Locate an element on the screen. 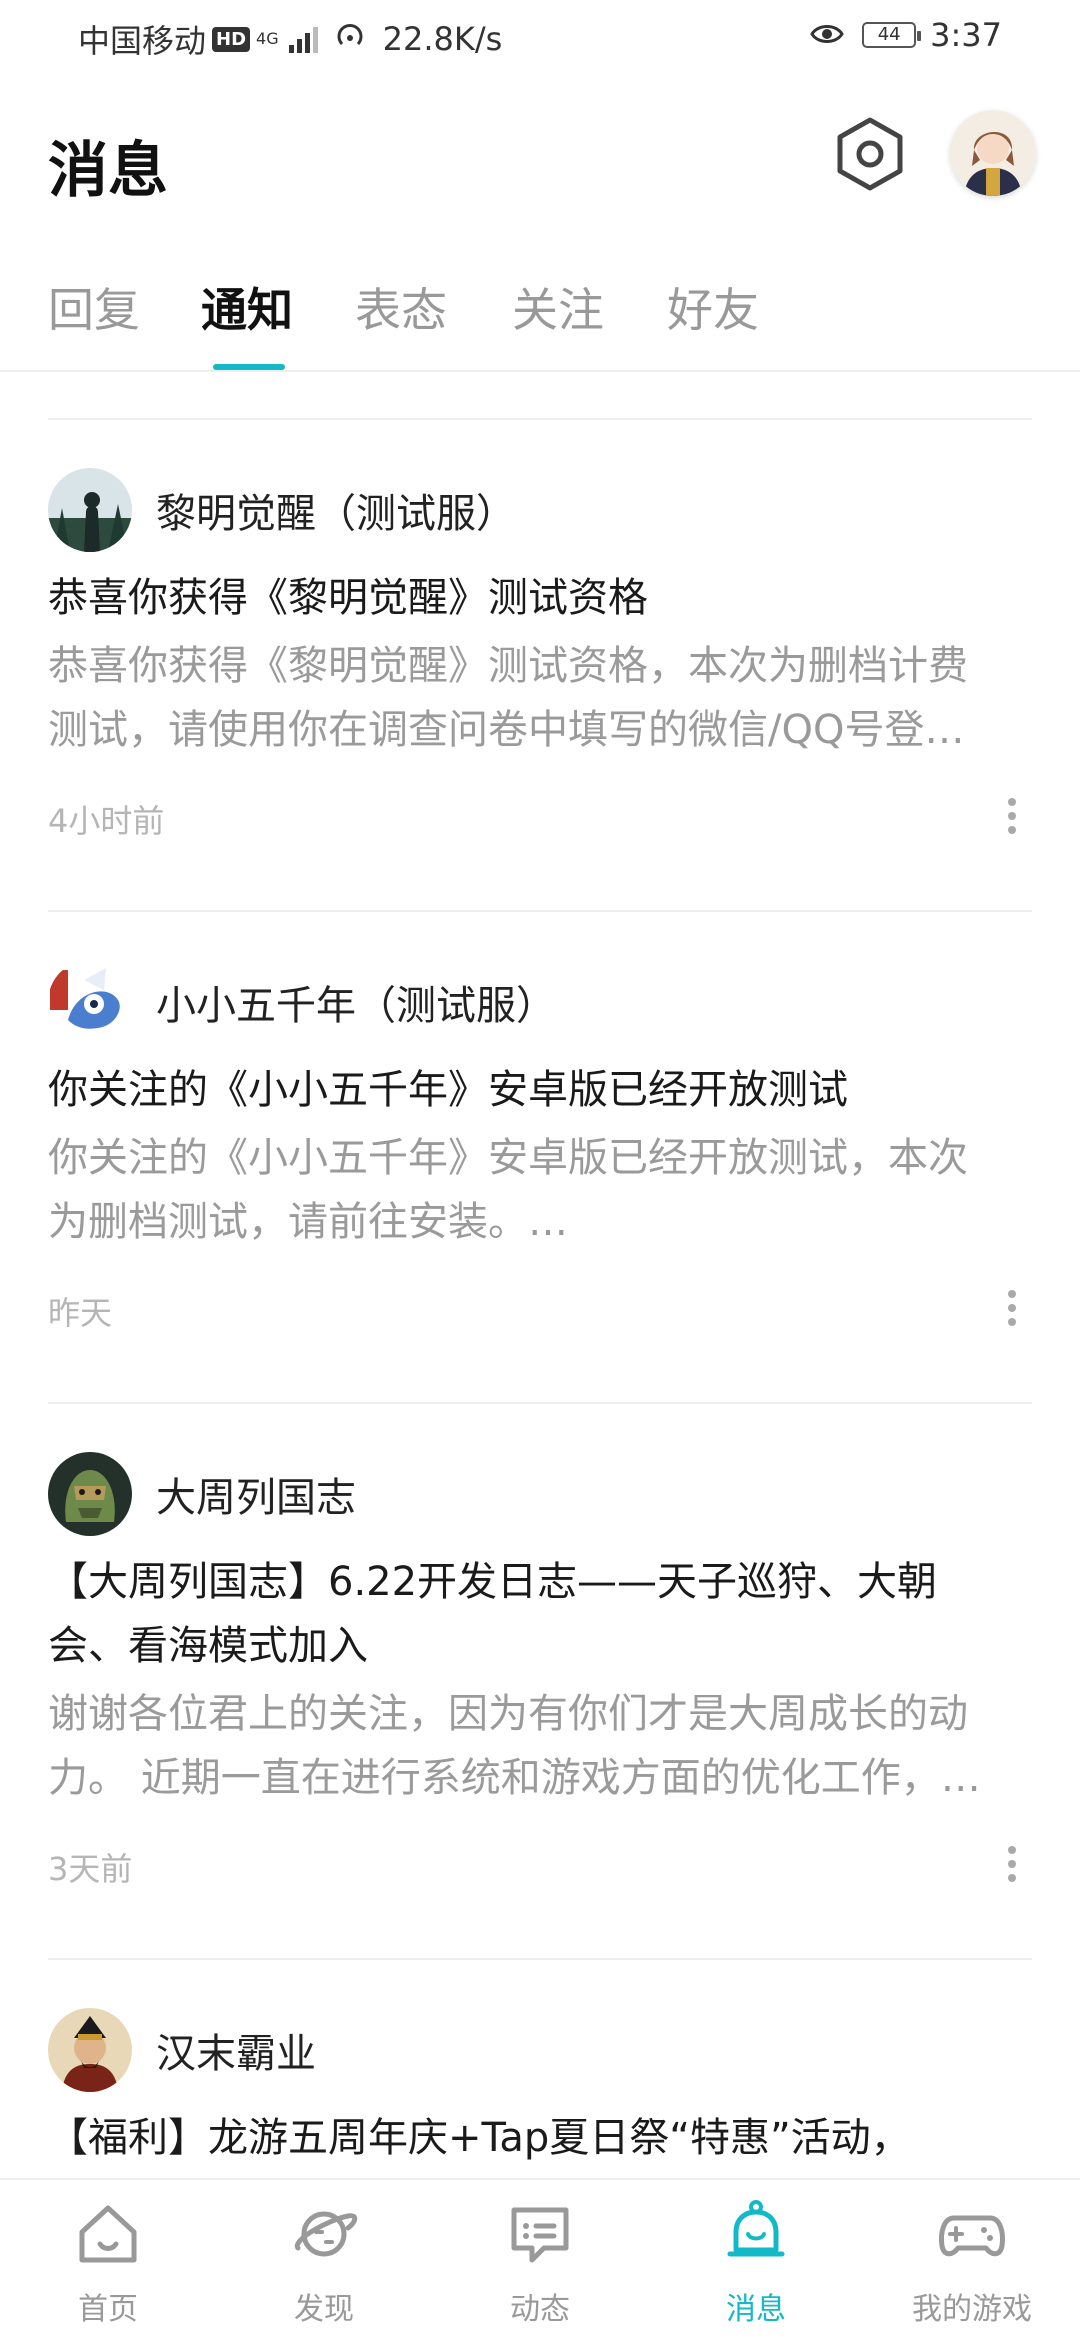 The image size is (1080, 2340). nav-home: 首页 is located at coordinates (108, 2260).